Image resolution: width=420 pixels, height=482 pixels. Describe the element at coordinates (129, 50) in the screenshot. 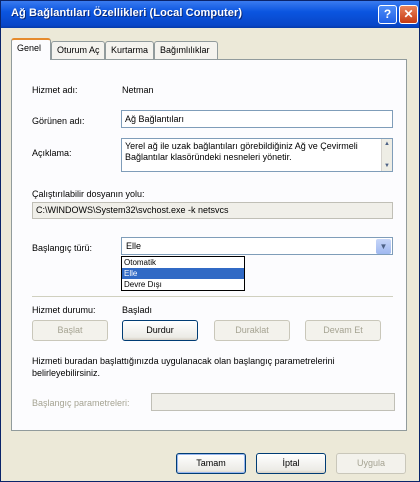

I see `tab-recovery: Kurtarma` at that location.